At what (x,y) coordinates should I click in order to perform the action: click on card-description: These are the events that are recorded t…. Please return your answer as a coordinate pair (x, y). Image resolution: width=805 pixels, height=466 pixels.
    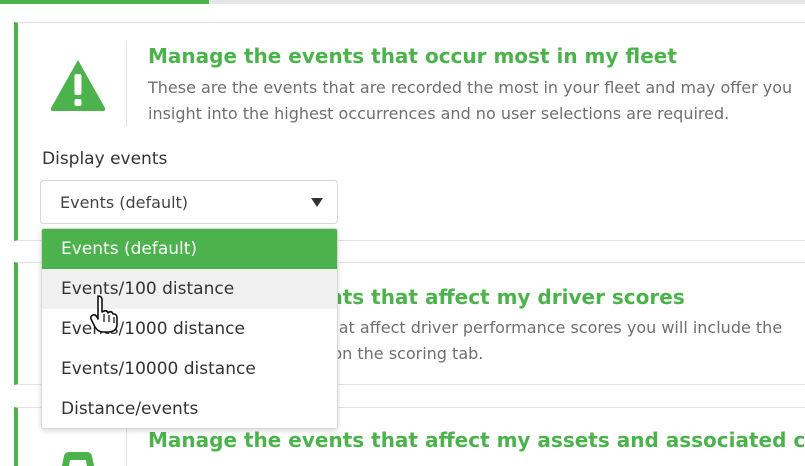
    Looking at the image, I should click on (470, 100).